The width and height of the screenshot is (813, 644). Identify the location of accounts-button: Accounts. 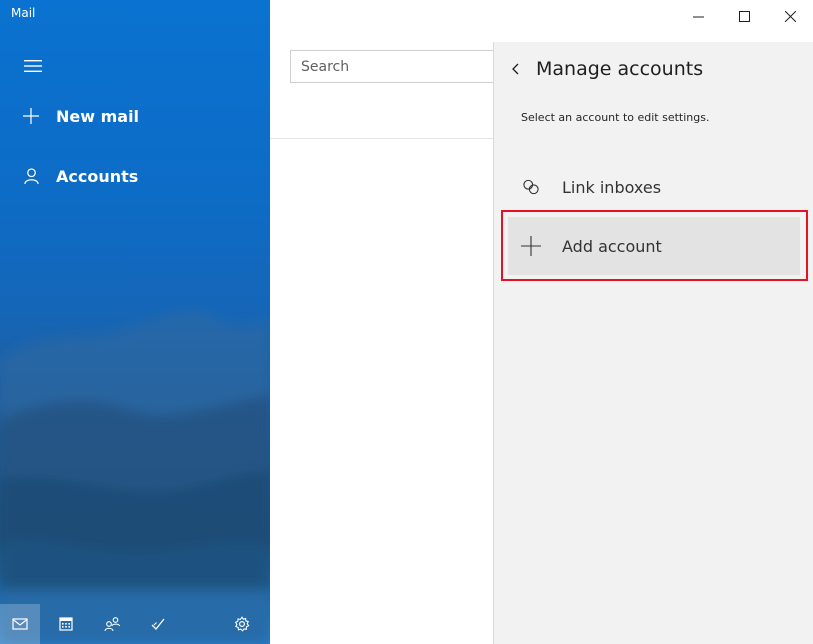
(79, 176).